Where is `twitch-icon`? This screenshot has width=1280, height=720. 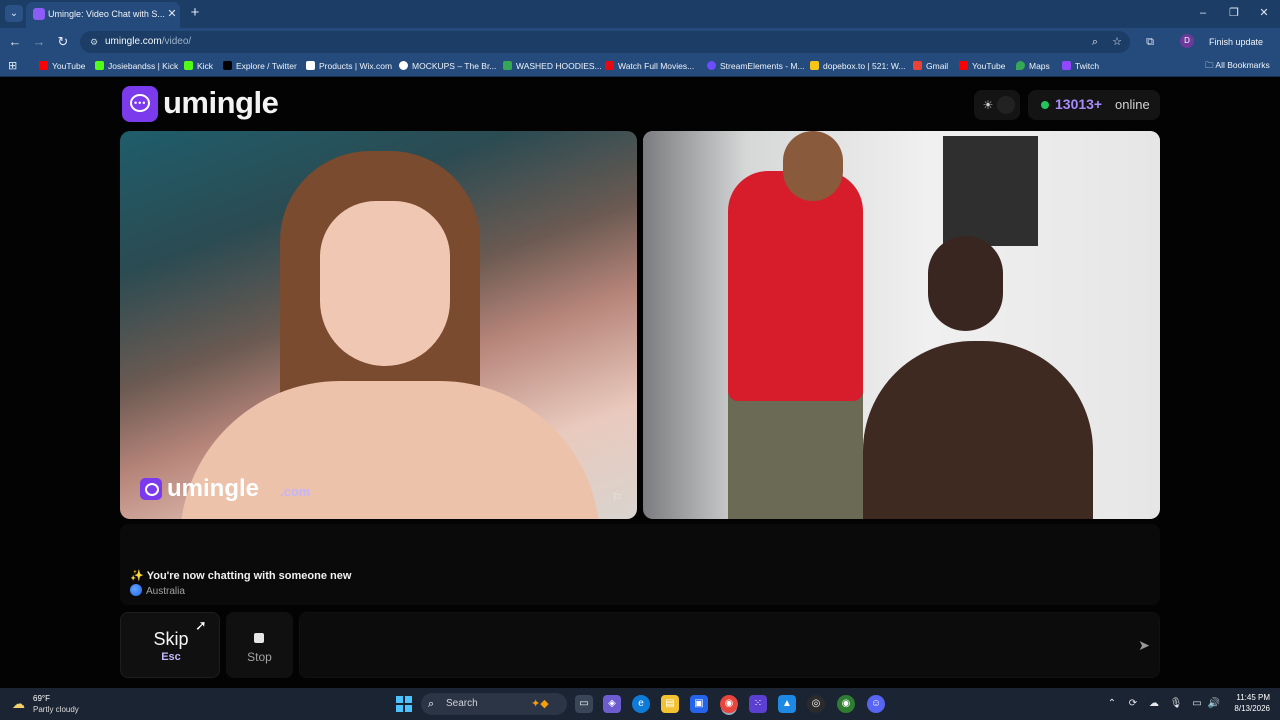
twitch-icon is located at coordinates (1066, 65).